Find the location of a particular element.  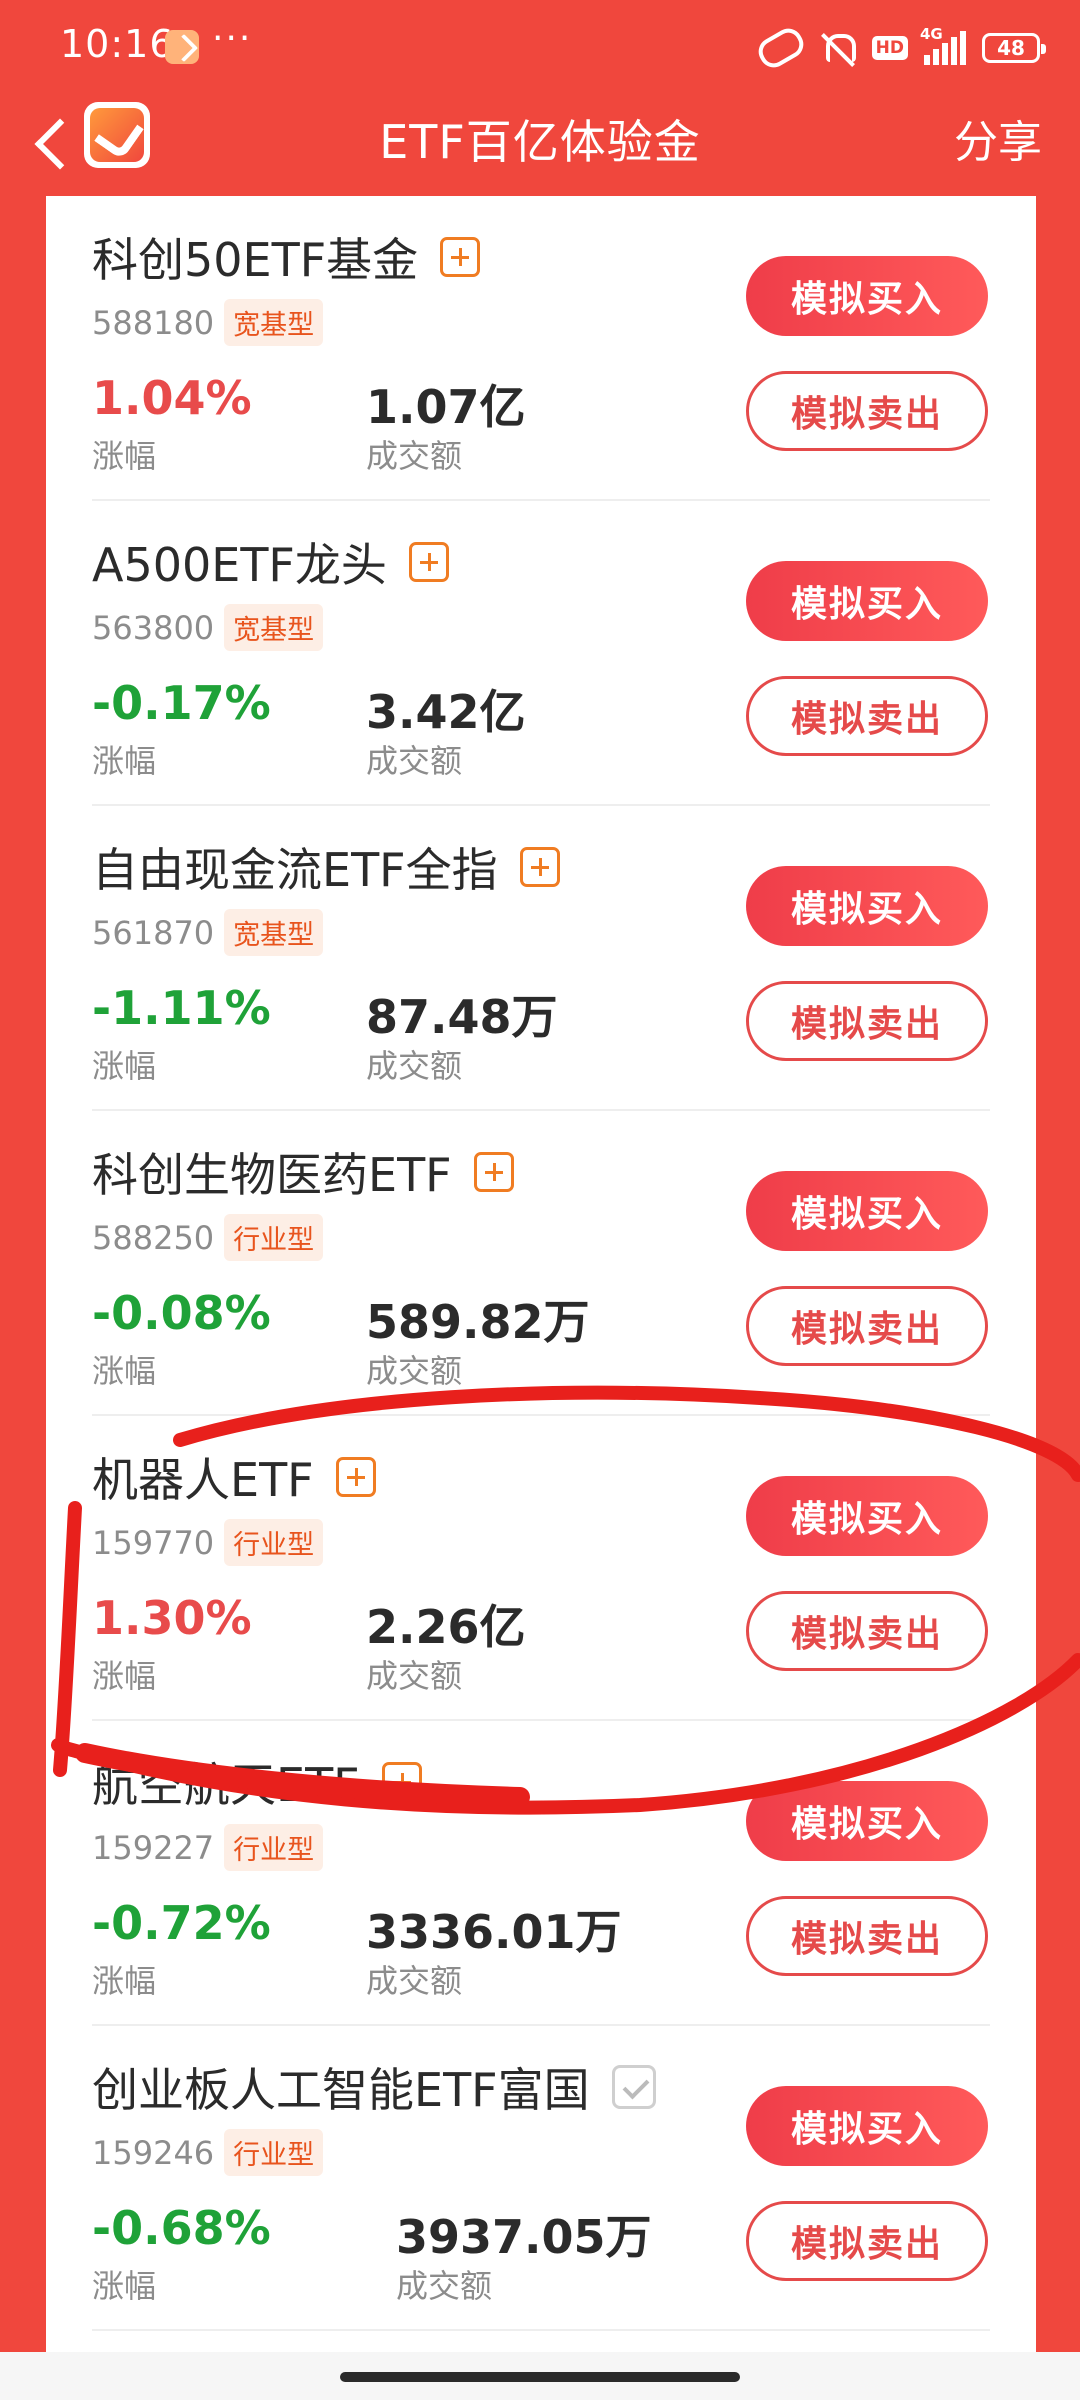

mute-icon is located at coordinates (838, 48).